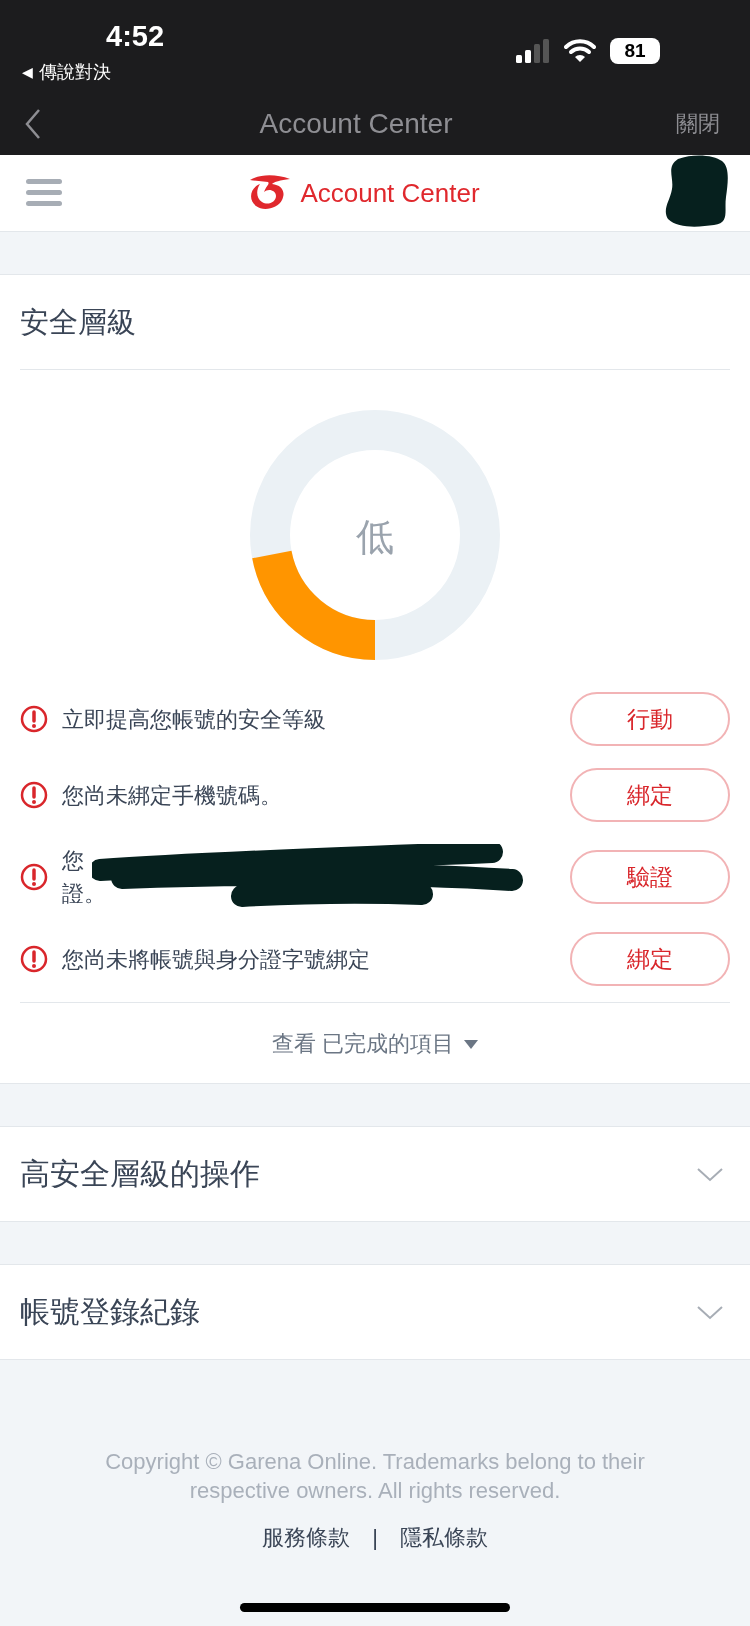 This screenshot has height=1626, width=750. What do you see at coordinates (698, 123) in the screenshot?
I see `close-button: 關閉` at bounding box center [698, 123].